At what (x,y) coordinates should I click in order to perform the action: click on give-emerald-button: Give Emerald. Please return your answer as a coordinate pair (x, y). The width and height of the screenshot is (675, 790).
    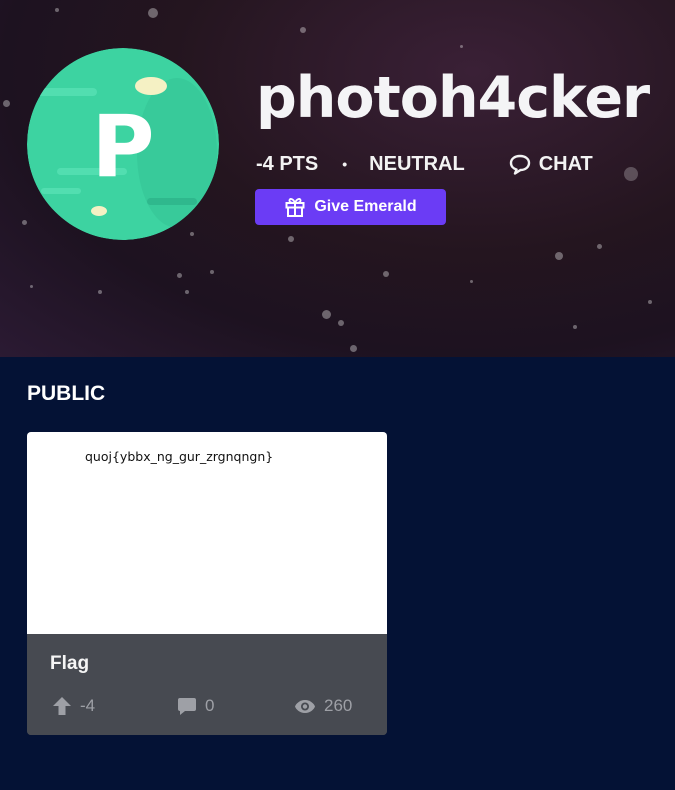
    Looking at the image, I should click on (350, 207).